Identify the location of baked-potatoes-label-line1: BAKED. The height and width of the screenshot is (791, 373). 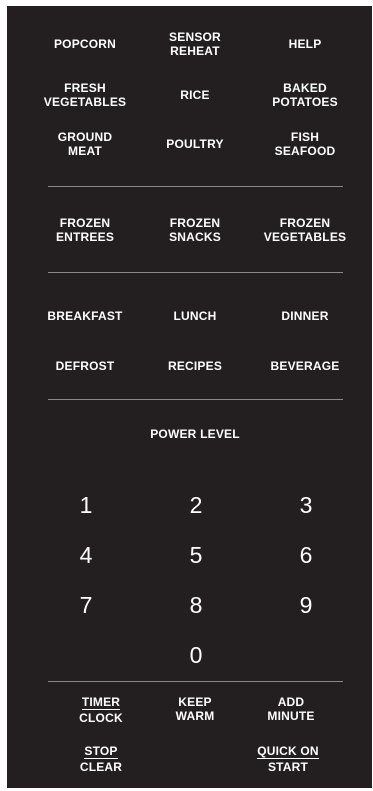
(305, 88).